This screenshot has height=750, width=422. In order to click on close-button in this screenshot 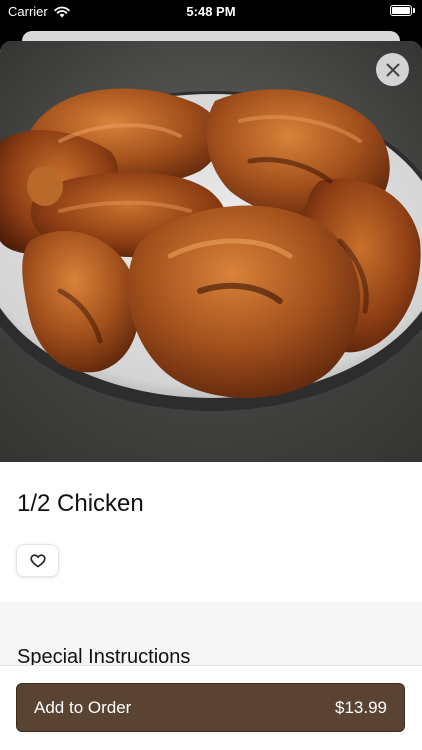, I will do `click(392, 69)`.